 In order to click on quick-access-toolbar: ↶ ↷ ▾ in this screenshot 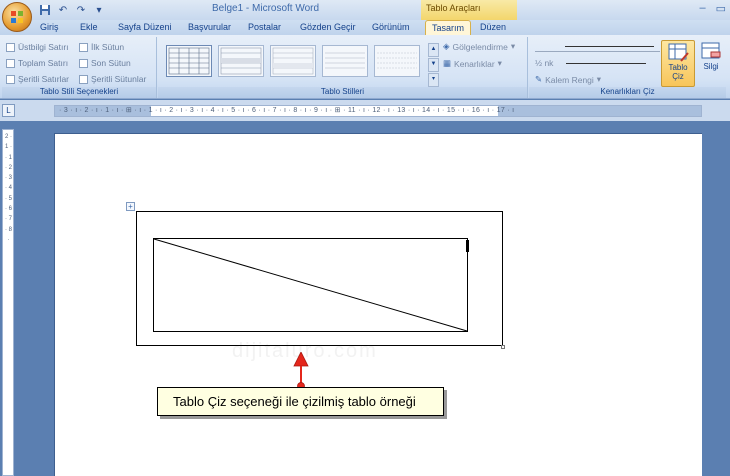, I will do `click(72, 10)`.